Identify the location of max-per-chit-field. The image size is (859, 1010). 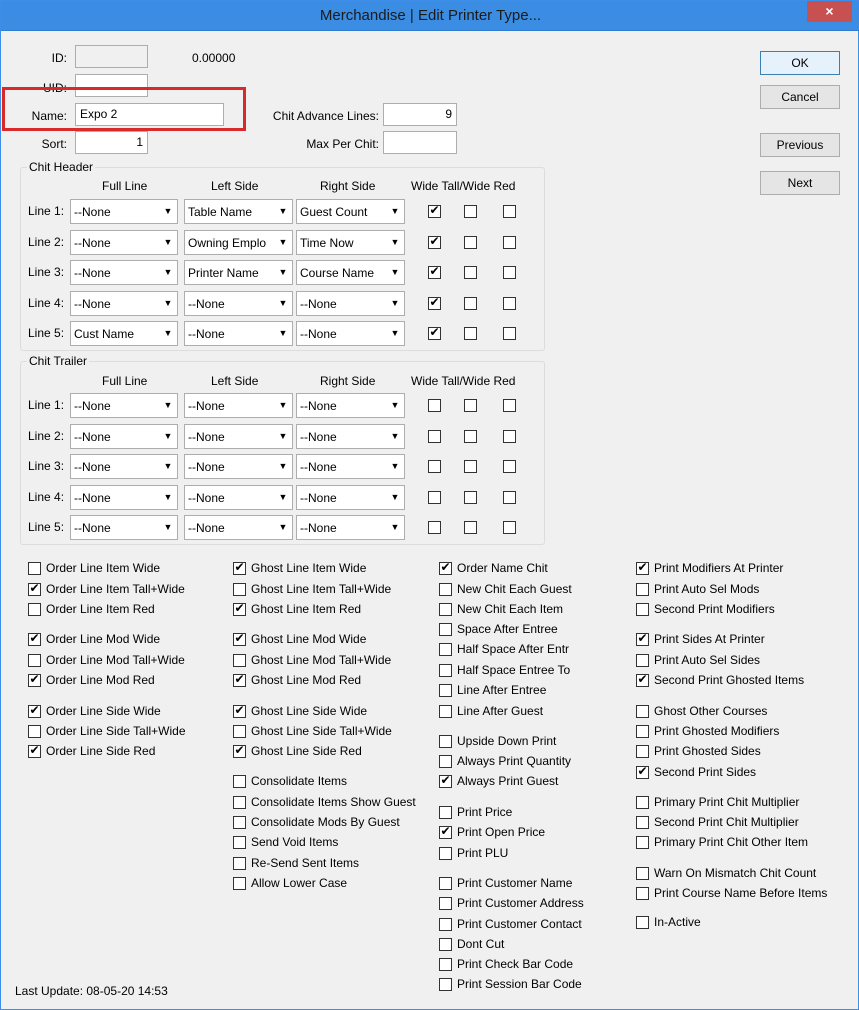
(420, 142).